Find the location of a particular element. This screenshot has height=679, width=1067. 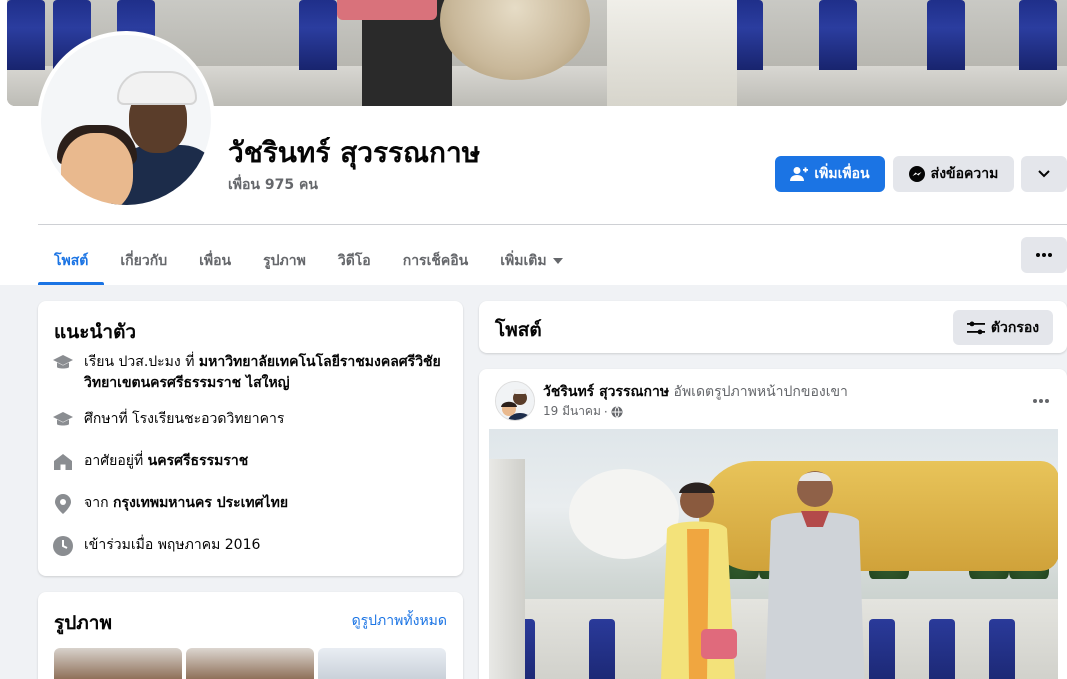

avatar-photo is located at coordinates (126, 120).